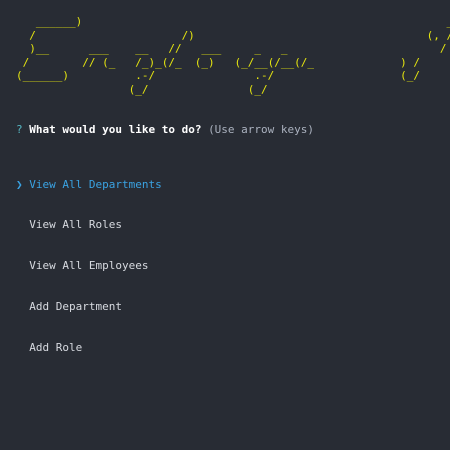 This screenshot has height=450, width=450. Describe the element at coordinates (89, 266) in the screenshot. I see `menu-item-label: View All Employees` at that location.